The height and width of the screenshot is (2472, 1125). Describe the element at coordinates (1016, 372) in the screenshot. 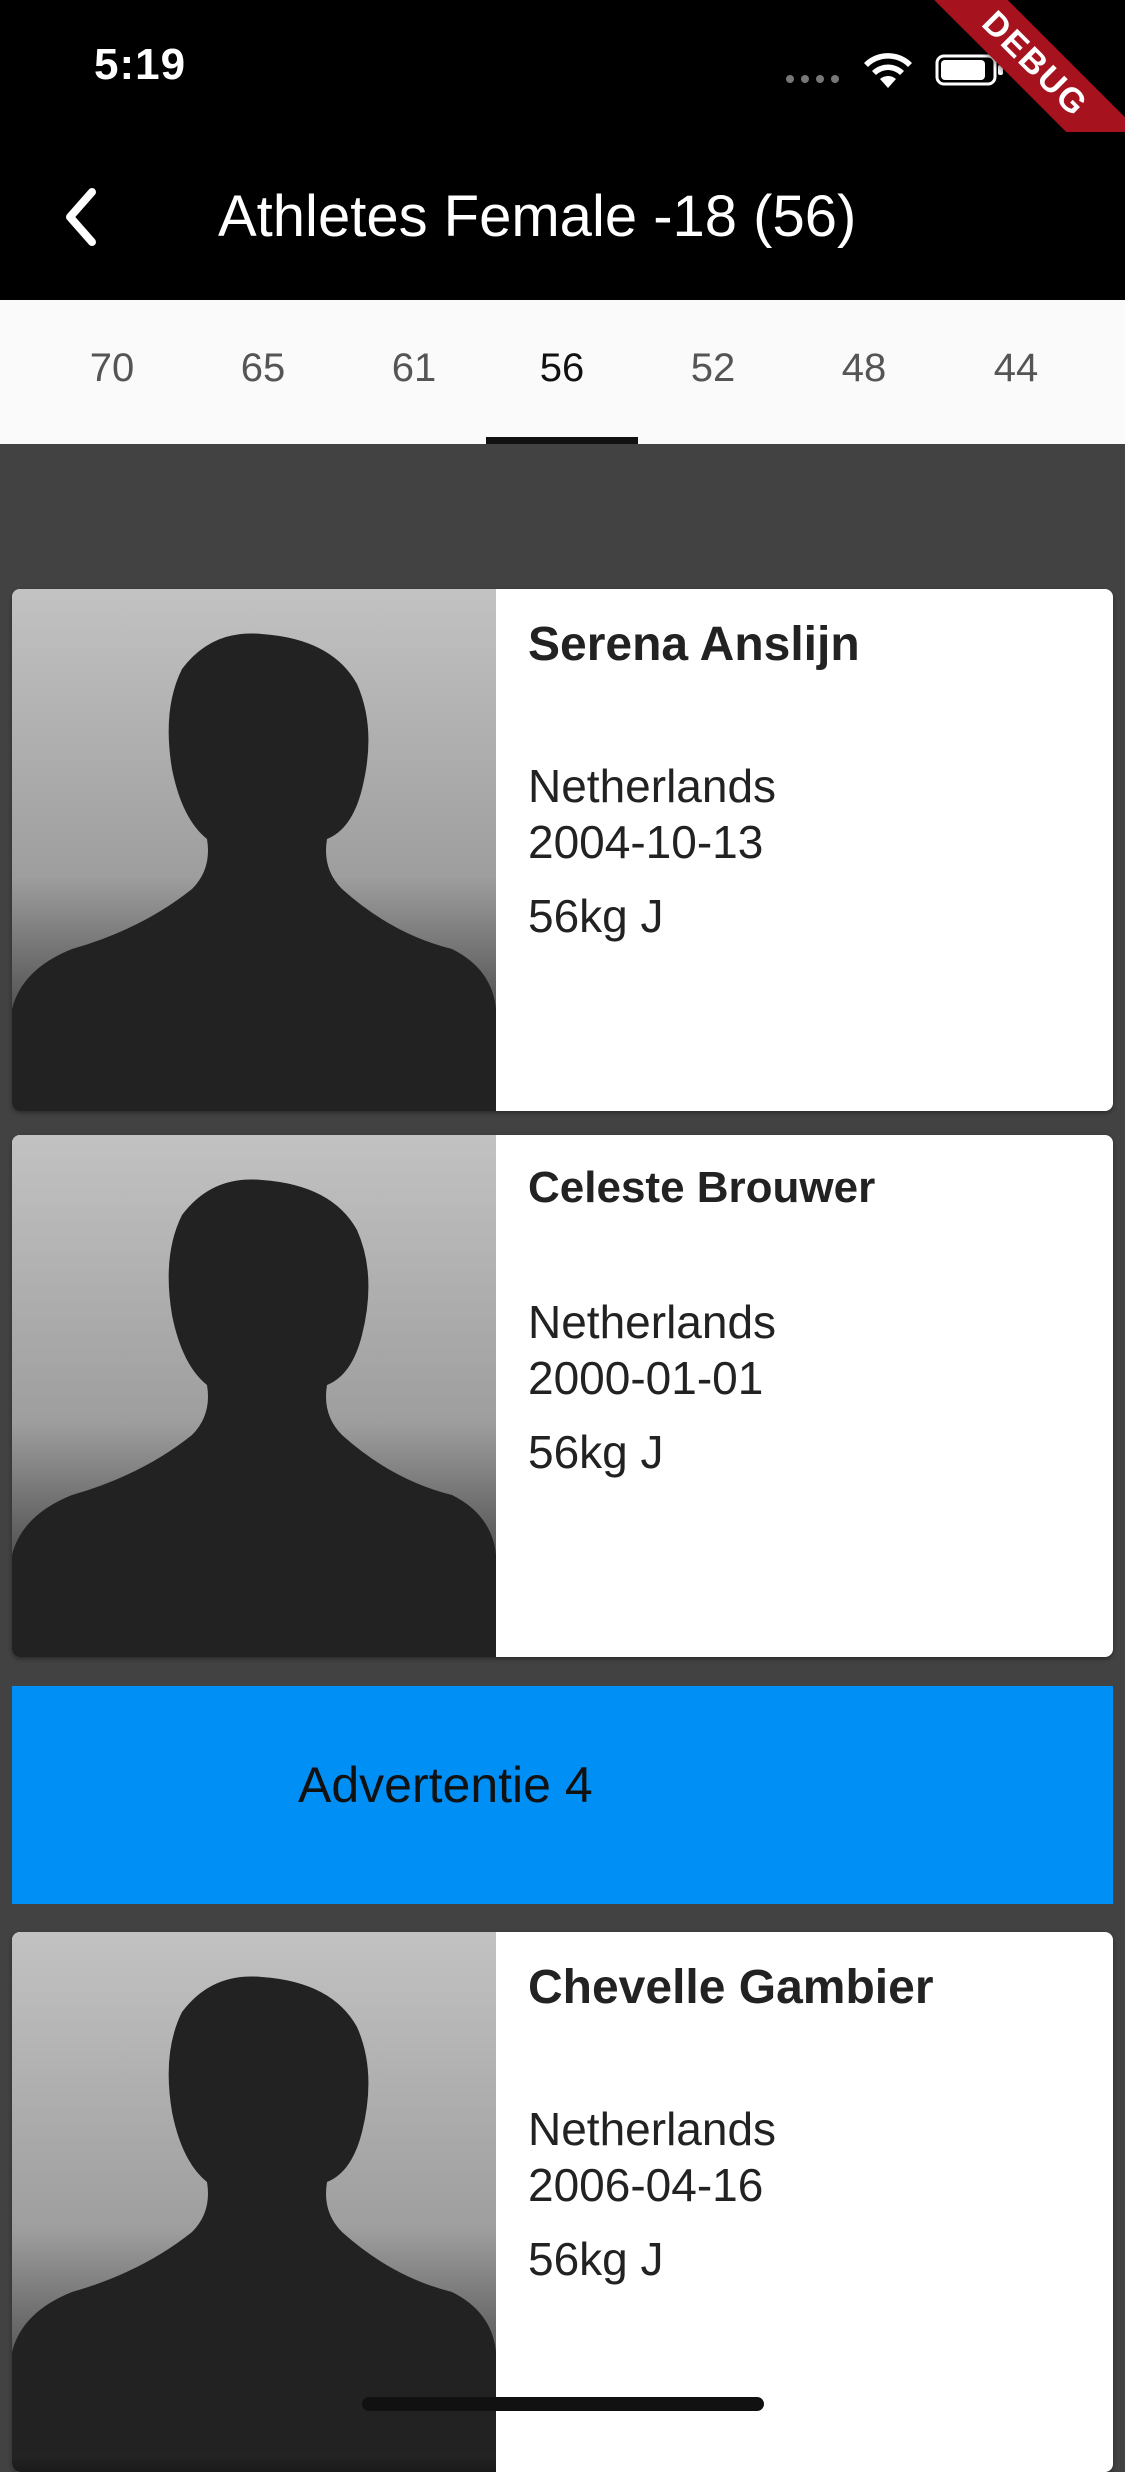

I see `tab-44: 44` at that location.